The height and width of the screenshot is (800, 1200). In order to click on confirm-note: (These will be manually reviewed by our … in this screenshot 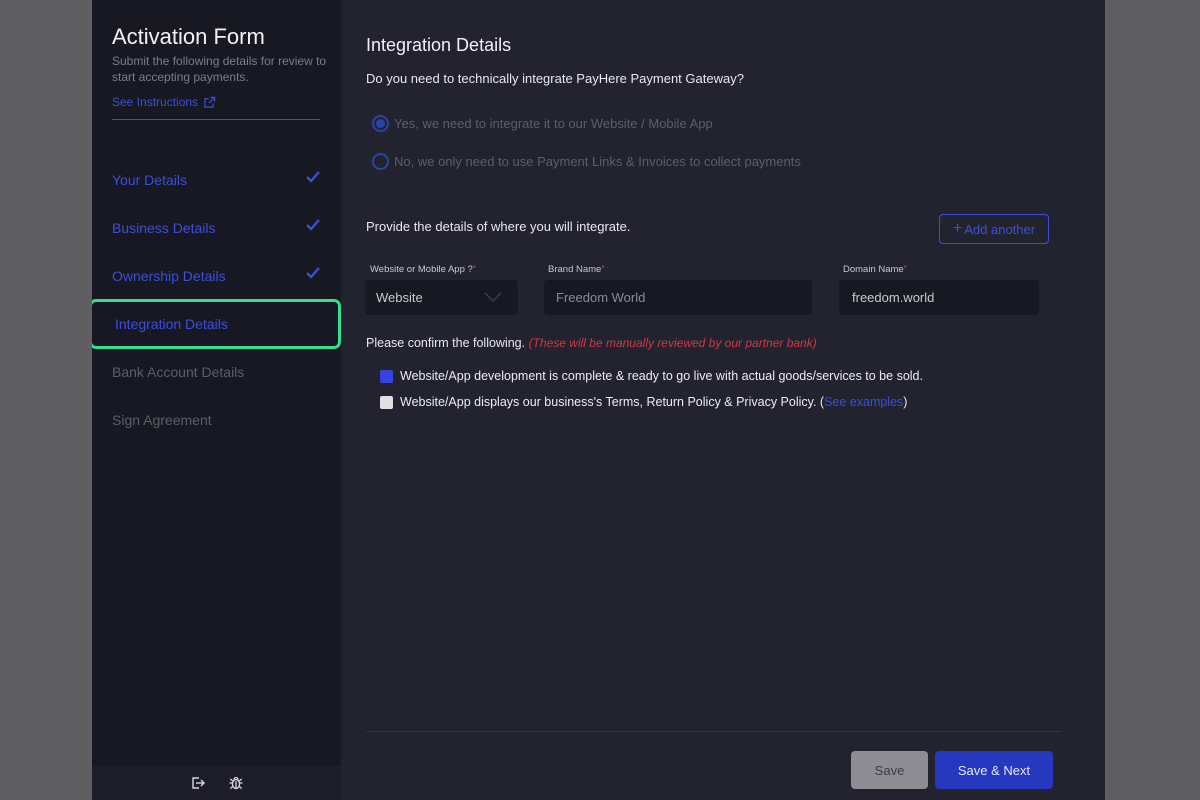, I will do `click(672, 343)`.